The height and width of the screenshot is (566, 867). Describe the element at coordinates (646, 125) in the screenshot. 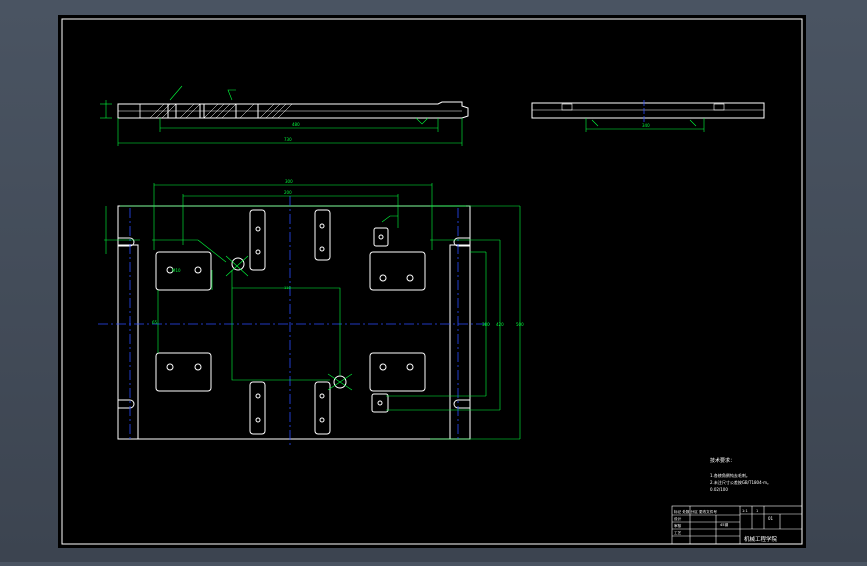

I see `dim-side-inner: 340` at that location.